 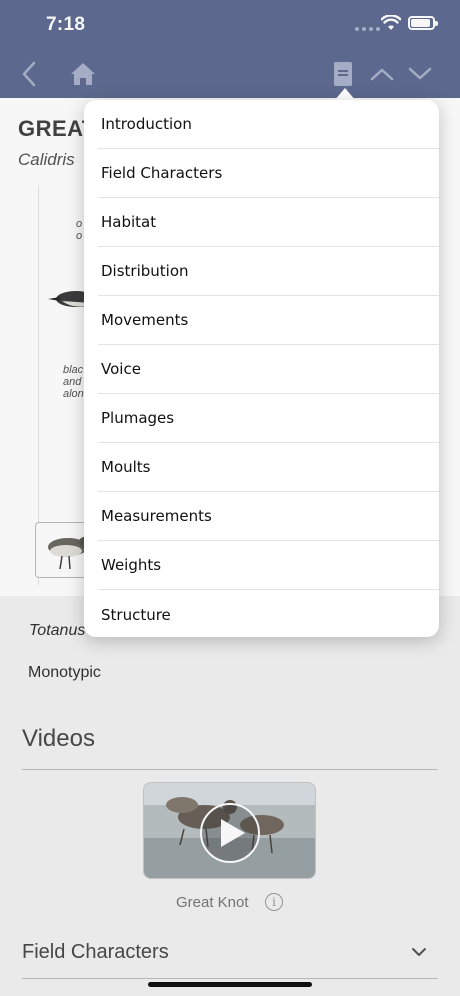 What do you see at coordinates (268, 271) in the screenshot?
I see `menu-item-distribution: Distribution` at bounding box center [268, 271].